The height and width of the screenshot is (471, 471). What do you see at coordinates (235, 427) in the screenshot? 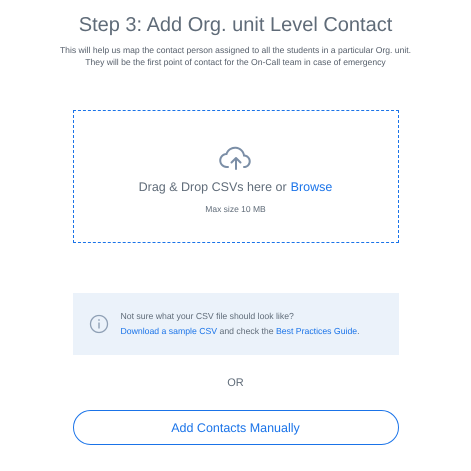
I see `add-manually-button: Add Contacts Manually` at bounding box center [235, 427].